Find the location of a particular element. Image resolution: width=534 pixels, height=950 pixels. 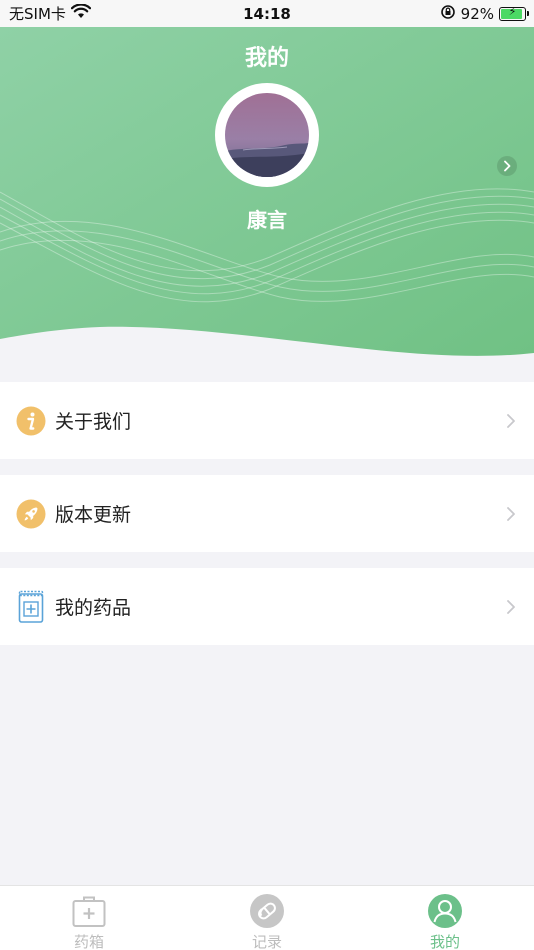

orientation-lock-icon is located at coordinates (448, 14).